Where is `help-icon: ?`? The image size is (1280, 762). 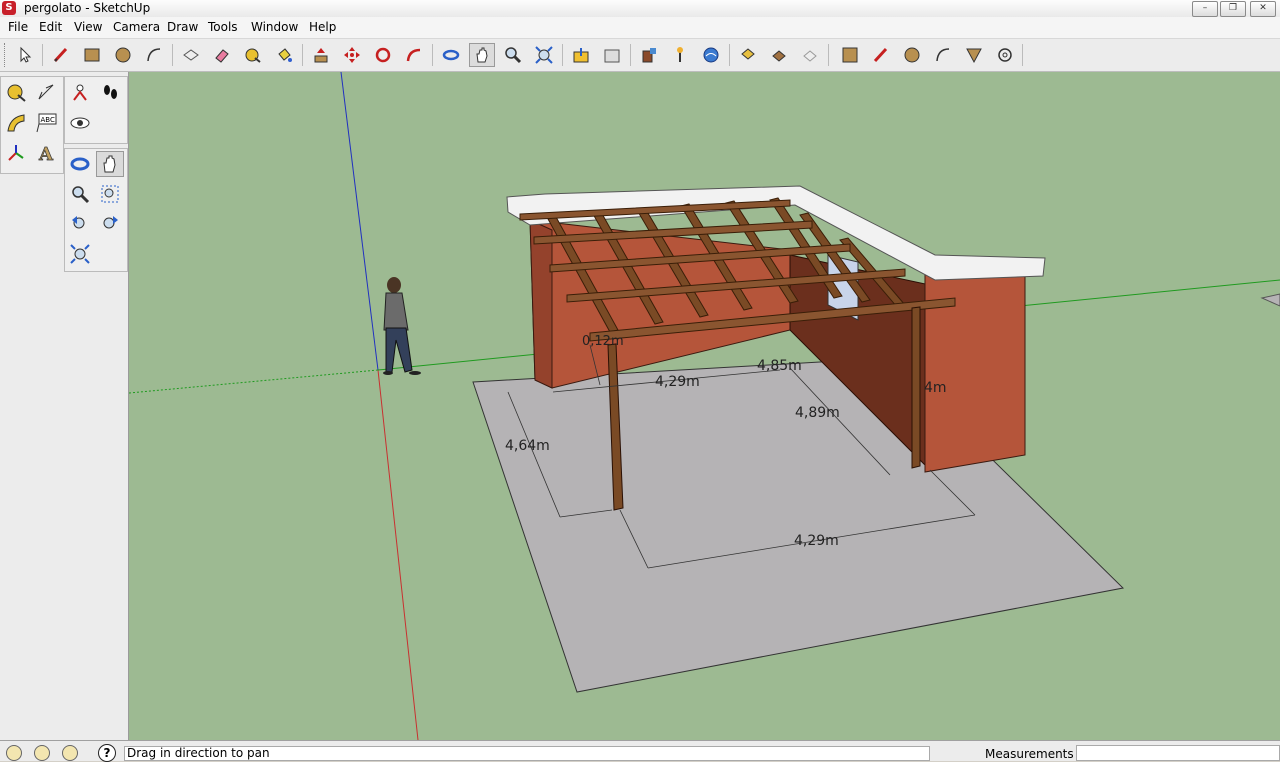
help-icon: ? is located at coordinates (107, 753).